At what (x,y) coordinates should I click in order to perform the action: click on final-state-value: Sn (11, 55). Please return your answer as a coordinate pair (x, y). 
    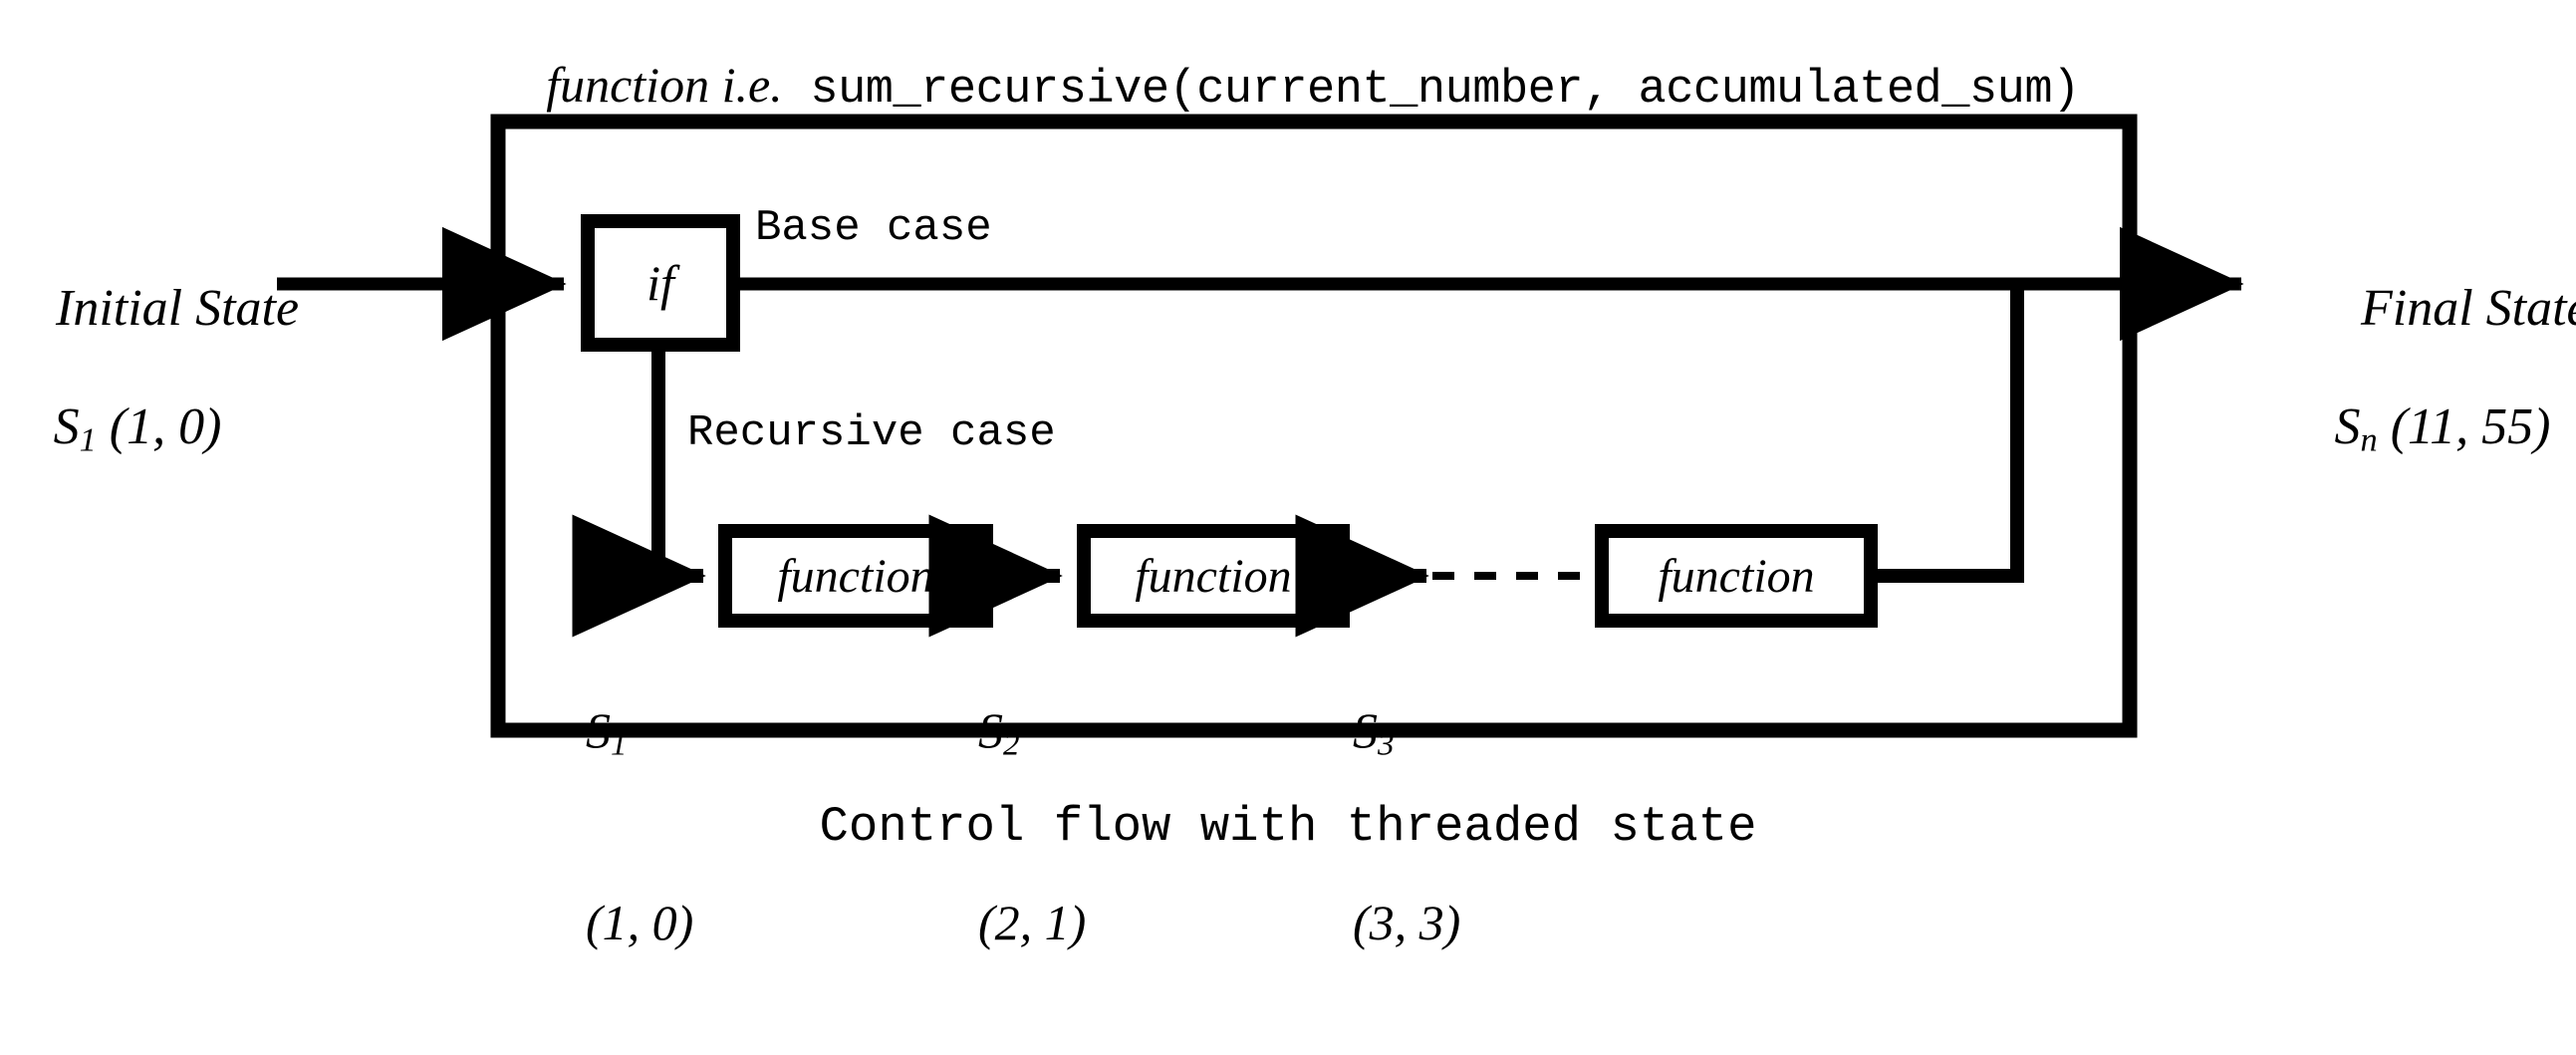
    Looking at the image, I should click on (2442, 428).